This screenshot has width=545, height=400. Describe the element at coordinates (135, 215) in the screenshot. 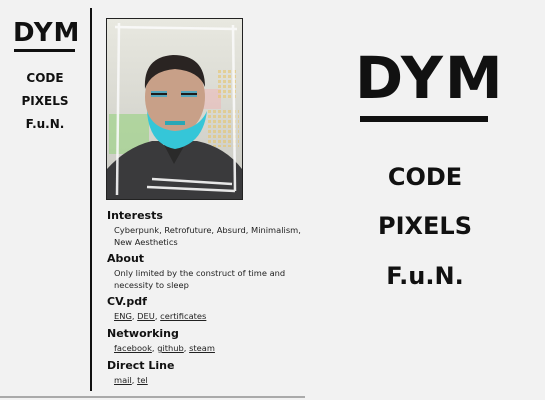

I see `interests-heading: Interests` at that location.